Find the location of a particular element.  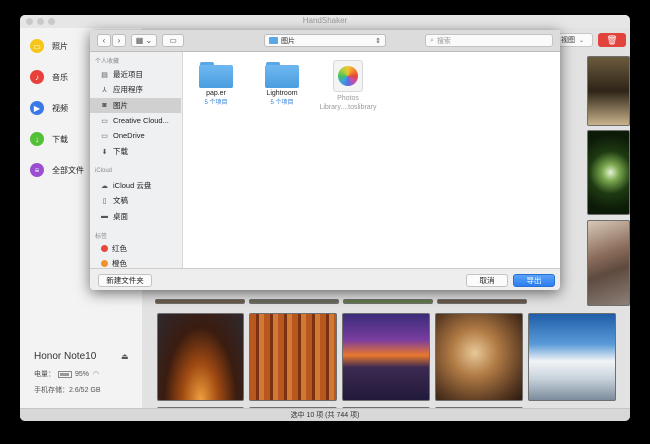

grid-view-icon: ▦ ⌄ is located at coordinates (144, 40).